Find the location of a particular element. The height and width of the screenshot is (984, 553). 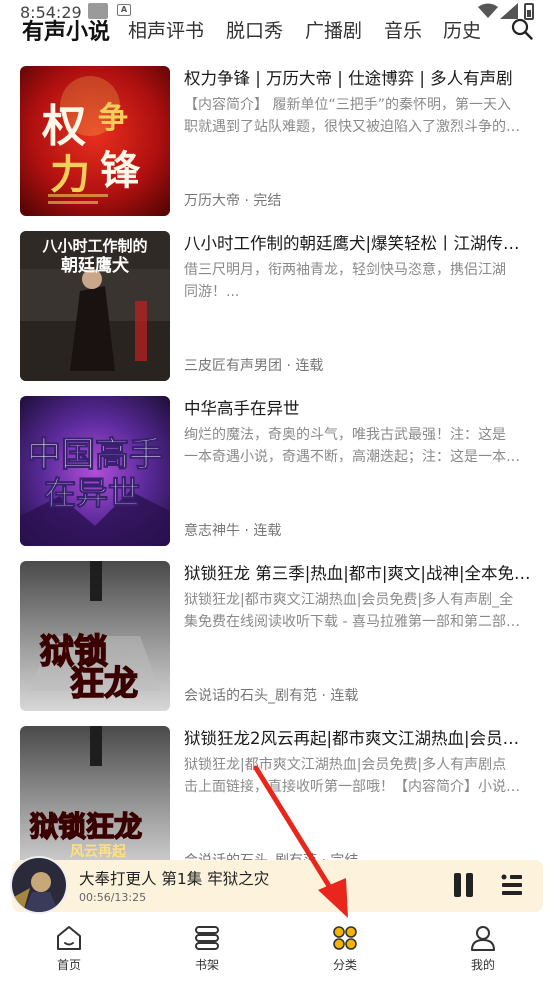

book-meta: 万历大帝 · 完结 is located at coordinates (233, 201).